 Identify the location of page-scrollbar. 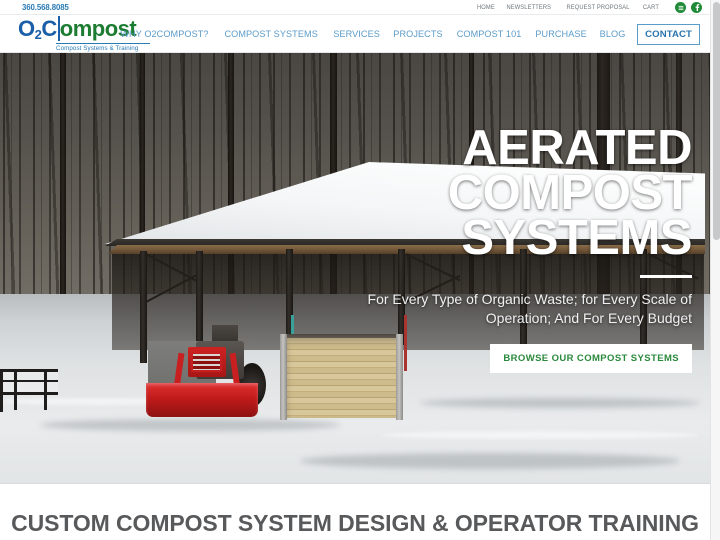
(715, 270).